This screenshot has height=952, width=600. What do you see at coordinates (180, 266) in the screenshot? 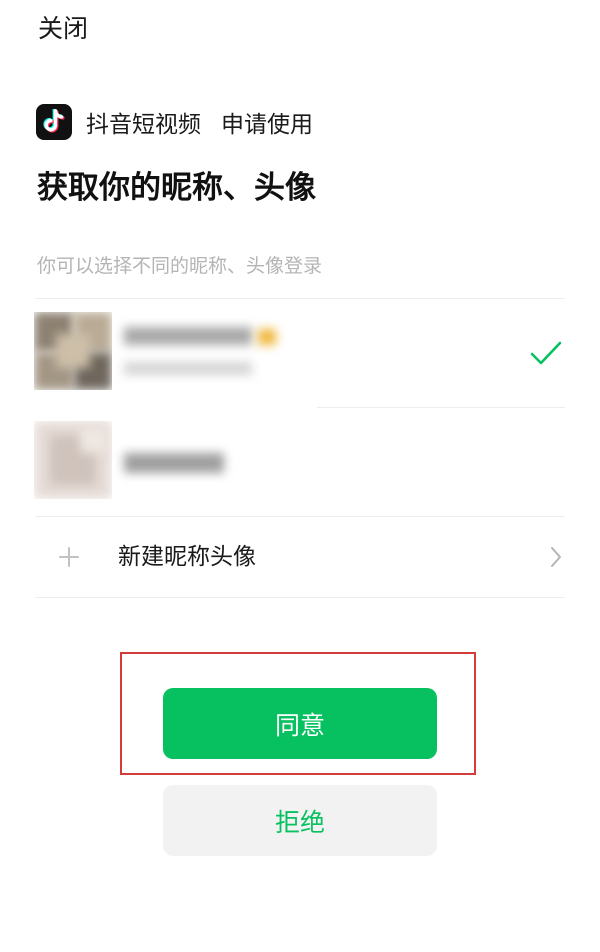
I see `page-subtitle: 你可以选择不同的昵称、头像登录` at bounding box center [180, 266].